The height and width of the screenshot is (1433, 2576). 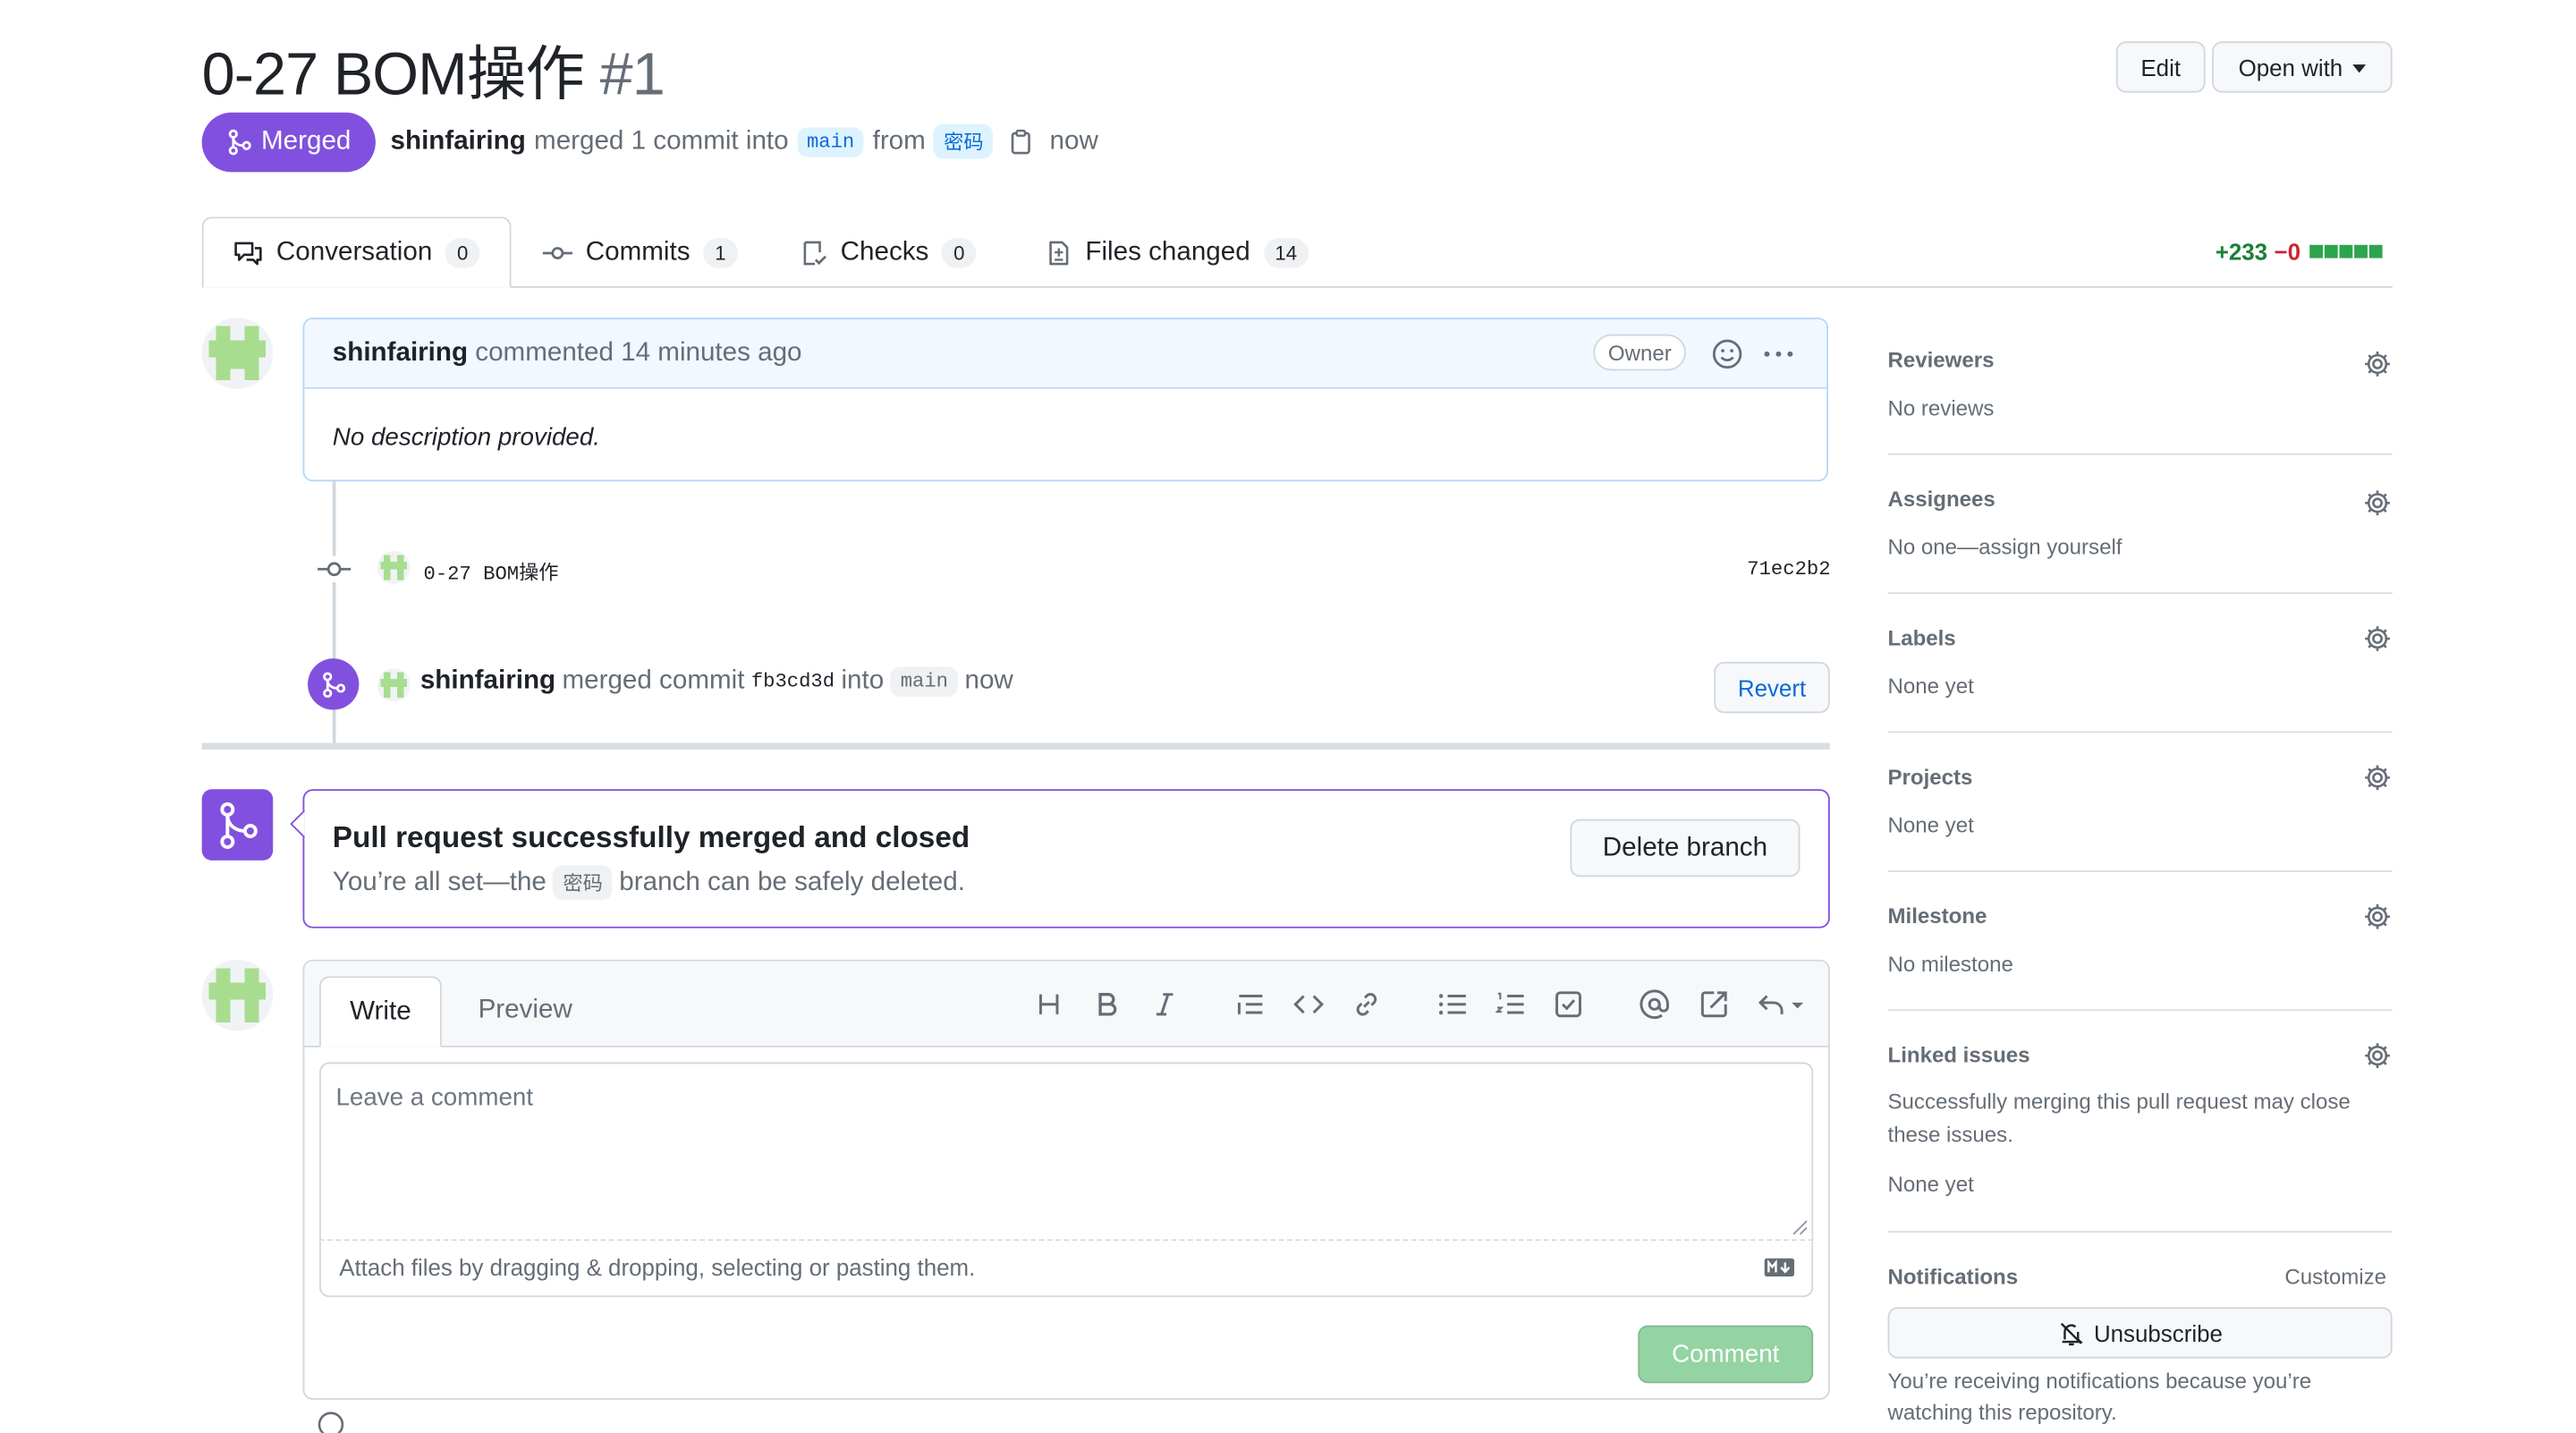 What do you see at coordinates (1048, 1004) in the screenshot?
I see `heading-icon` at bounding box center [1048, 1004].